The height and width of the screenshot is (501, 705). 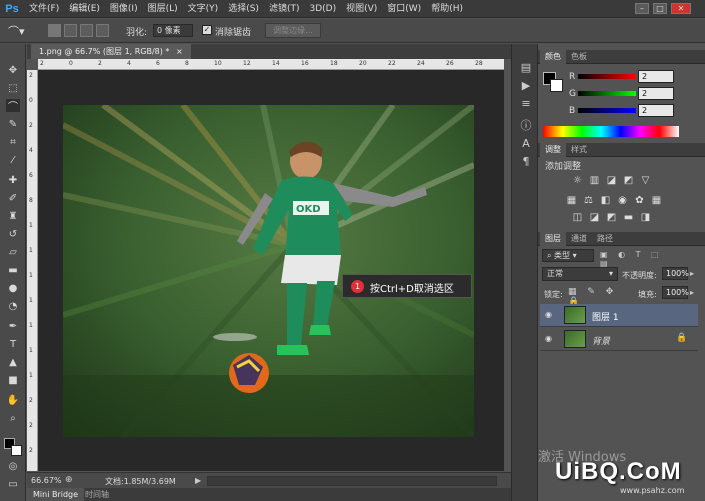 What do you see at coordinates (404, 9) in the screenshot?
I see `menu-window: 窗口(W)` at bounding box center [404, 9].